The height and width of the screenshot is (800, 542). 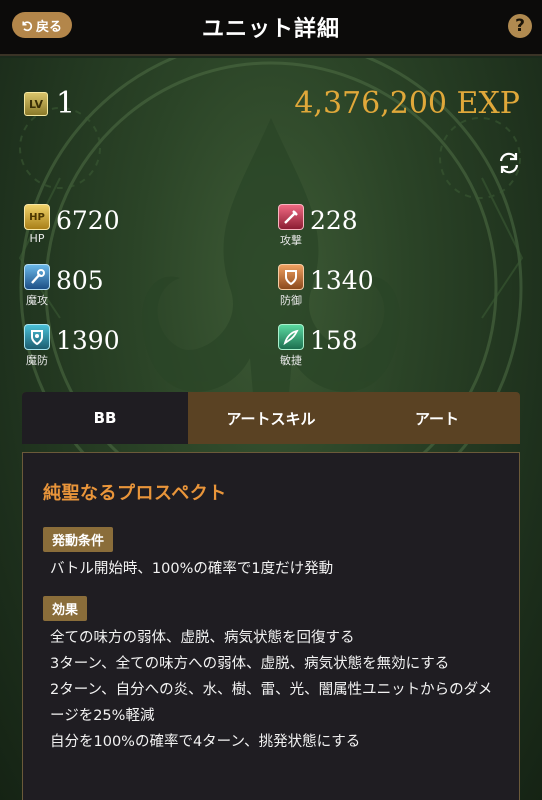 I want to click on undo-icon, so click(x=27, y=25).